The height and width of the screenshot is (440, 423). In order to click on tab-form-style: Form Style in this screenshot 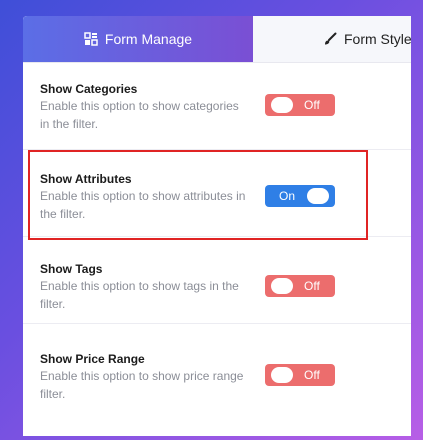, I will do `click(367, 39)`.